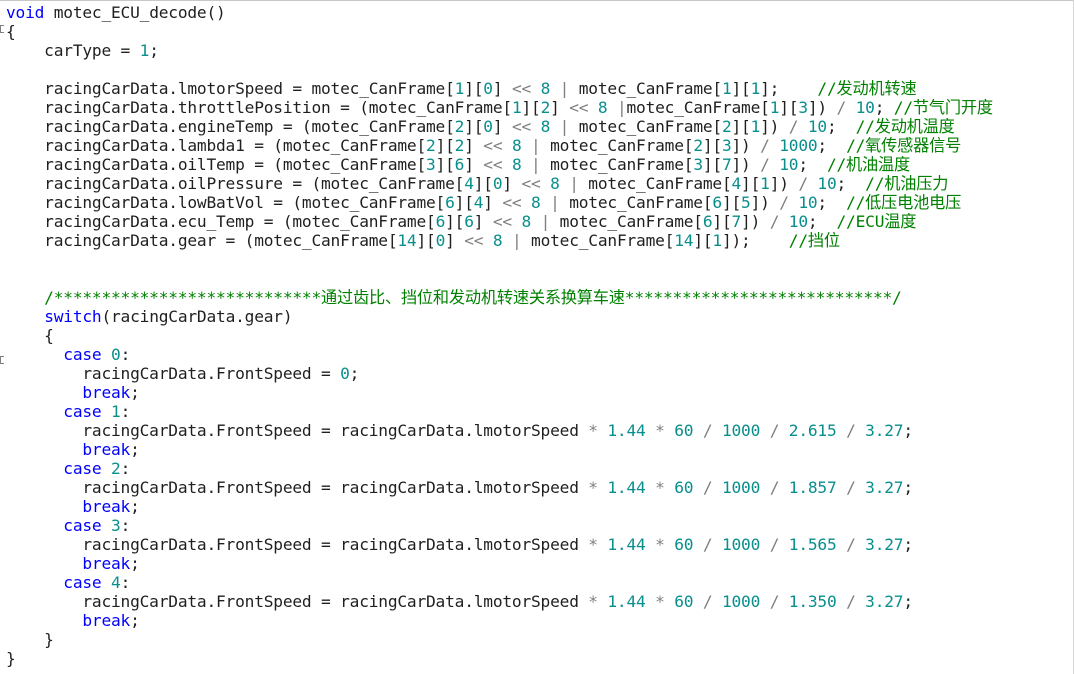  What do you see at coordinates (116, 354) in the screenshot?
I see `code-token: 0` at bounding box center [116, 354].